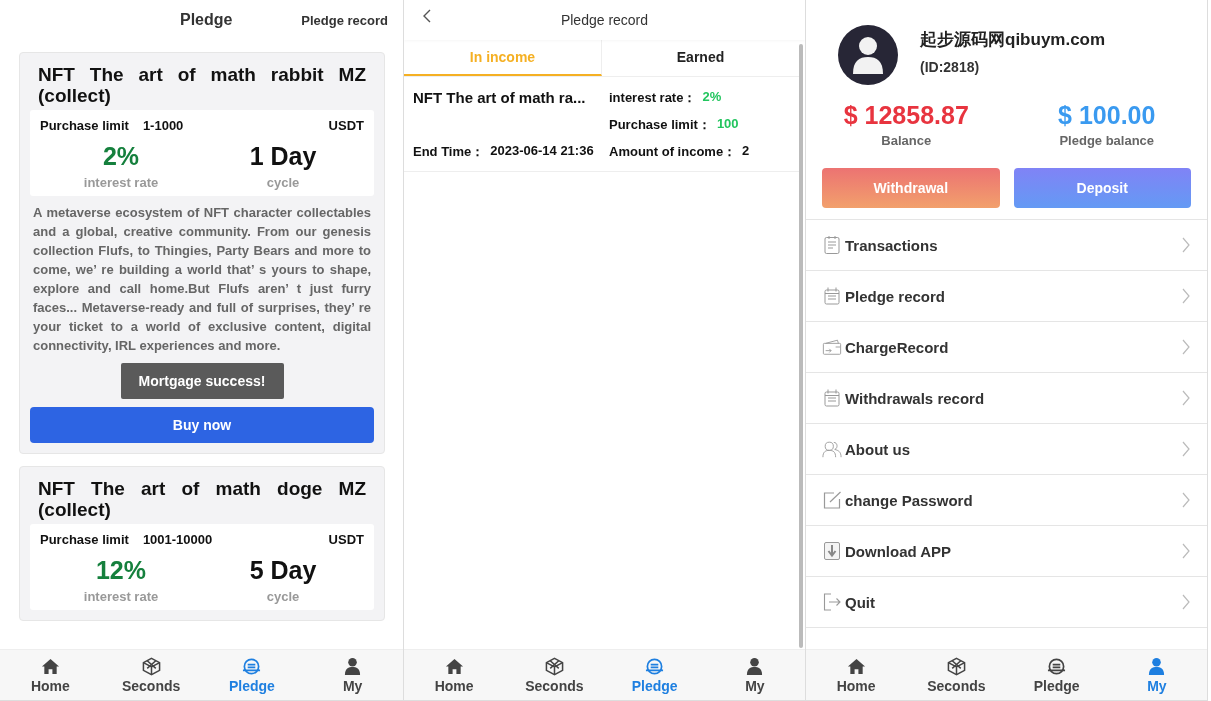 The height and width of the screenshot is (701, 1211). Describe the element at coordinates (1006, 296) in the screenshot. I see `menu-item: Pledge record` at that location.